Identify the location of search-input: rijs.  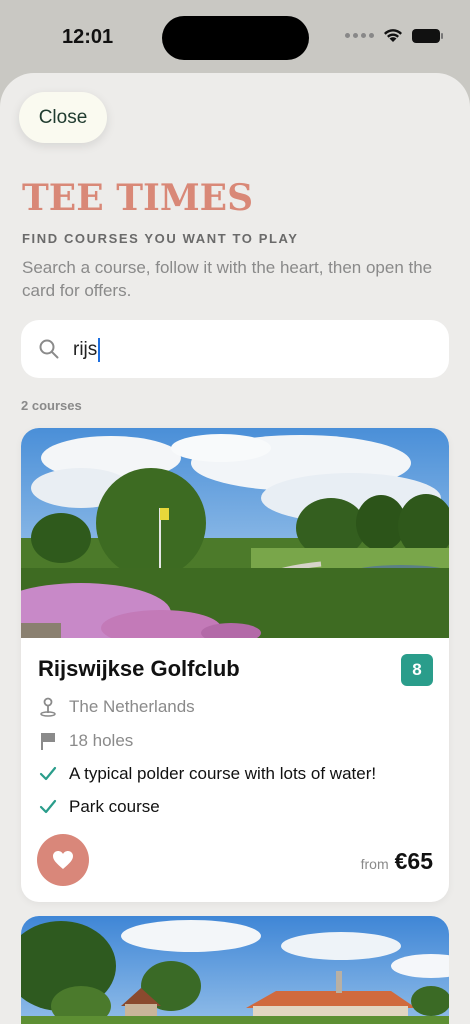
(87, 350).